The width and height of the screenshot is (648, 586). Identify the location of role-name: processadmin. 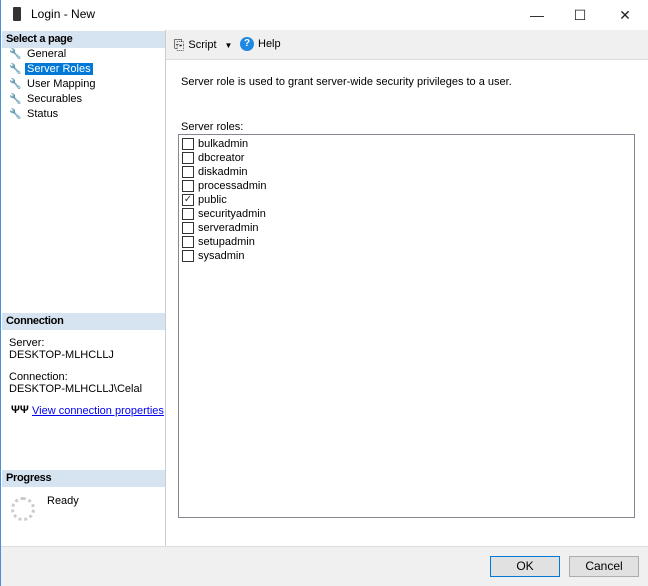
(232, 186).